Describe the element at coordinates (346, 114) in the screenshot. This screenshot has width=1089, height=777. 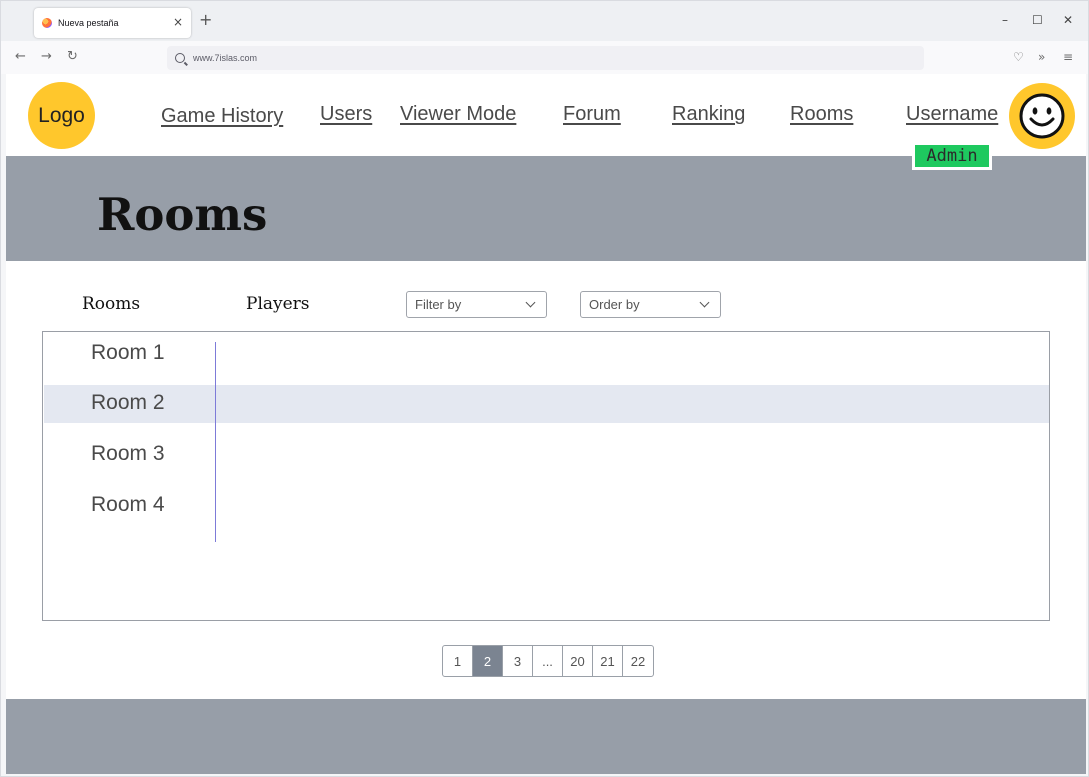
I see `nav-users: Users` at that location.